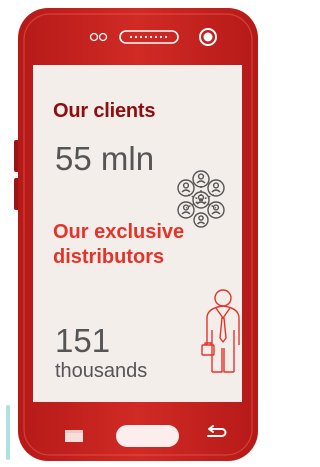  What do you see at coordinates (147, 436) in the screenshot?
I see `home-button-icon` at bounding box center [147, 436].